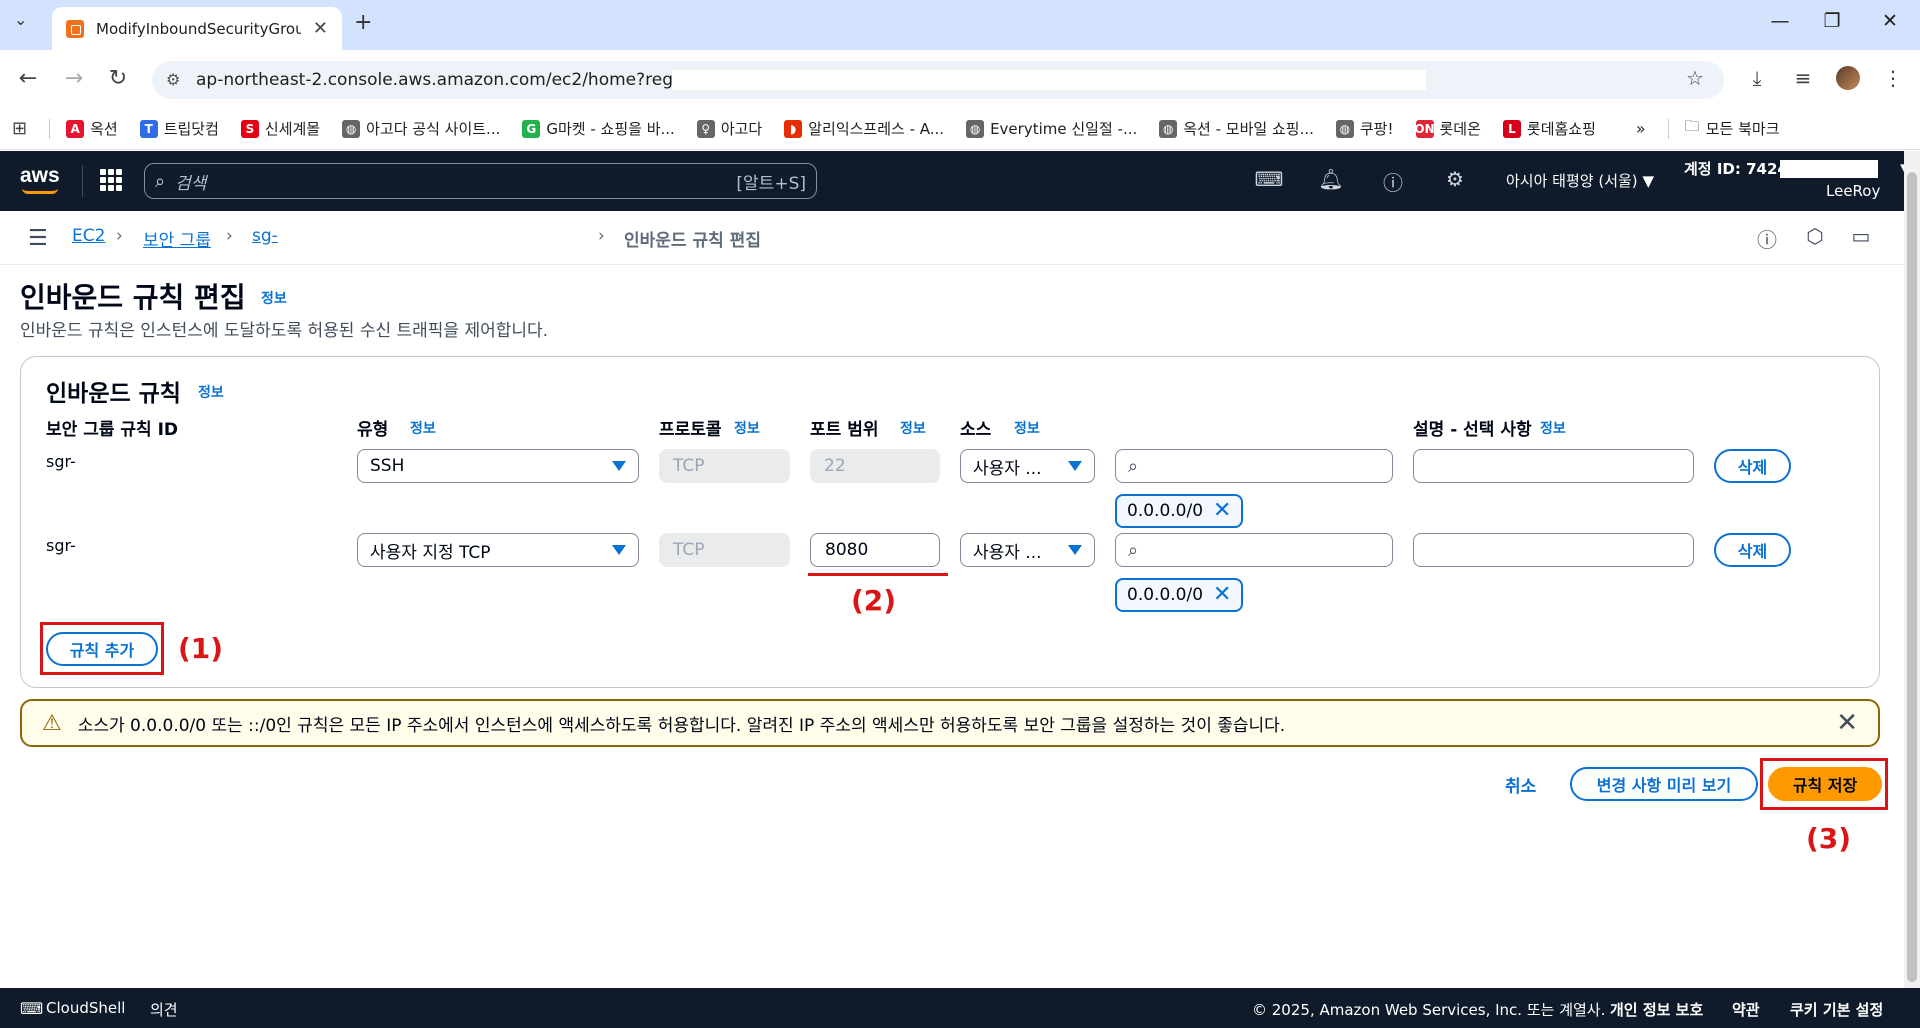 This screenshot has width=1920, height=1028. I want to click on bookmark-star-icon: ☆, so click(1695, 78).